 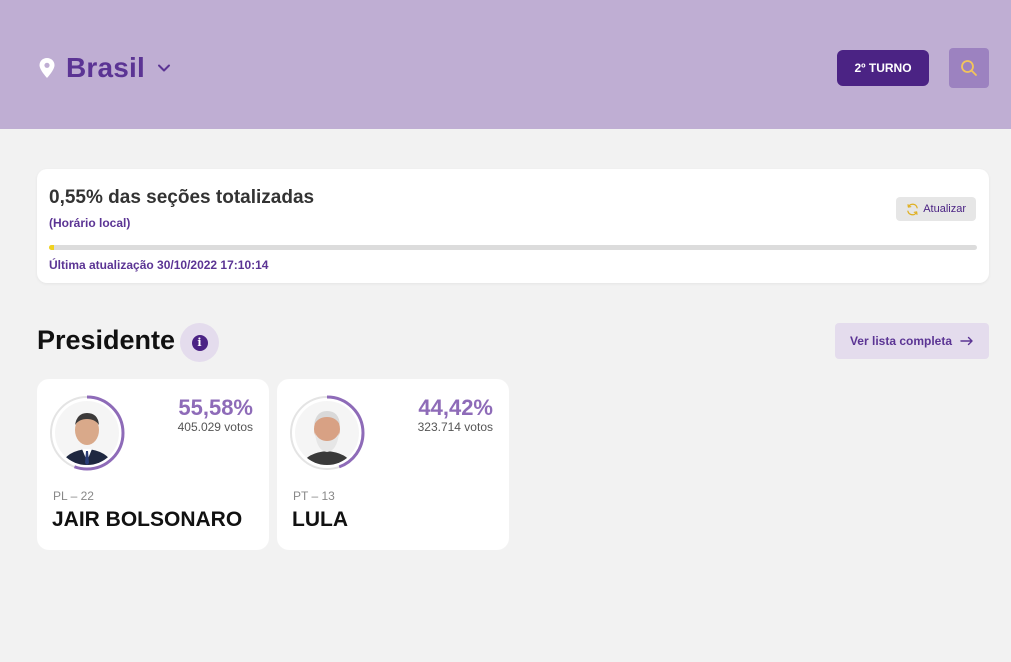 What do you see at coordinates (966, 341) in the screenshot?
I see `arrow-right-icon` at bounding box center [966, 341].